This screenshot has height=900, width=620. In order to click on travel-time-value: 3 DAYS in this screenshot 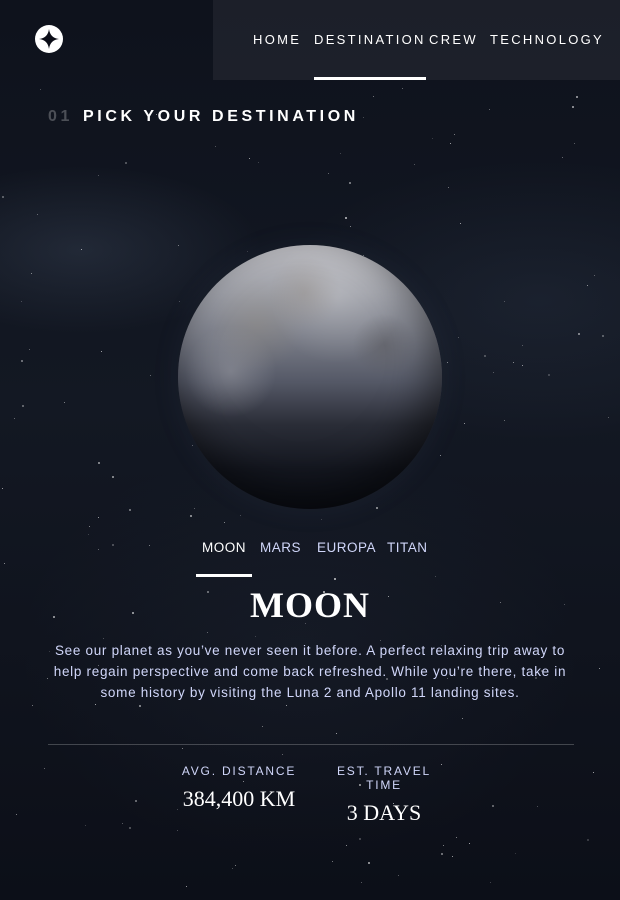, I will do `click(384, 812)`.